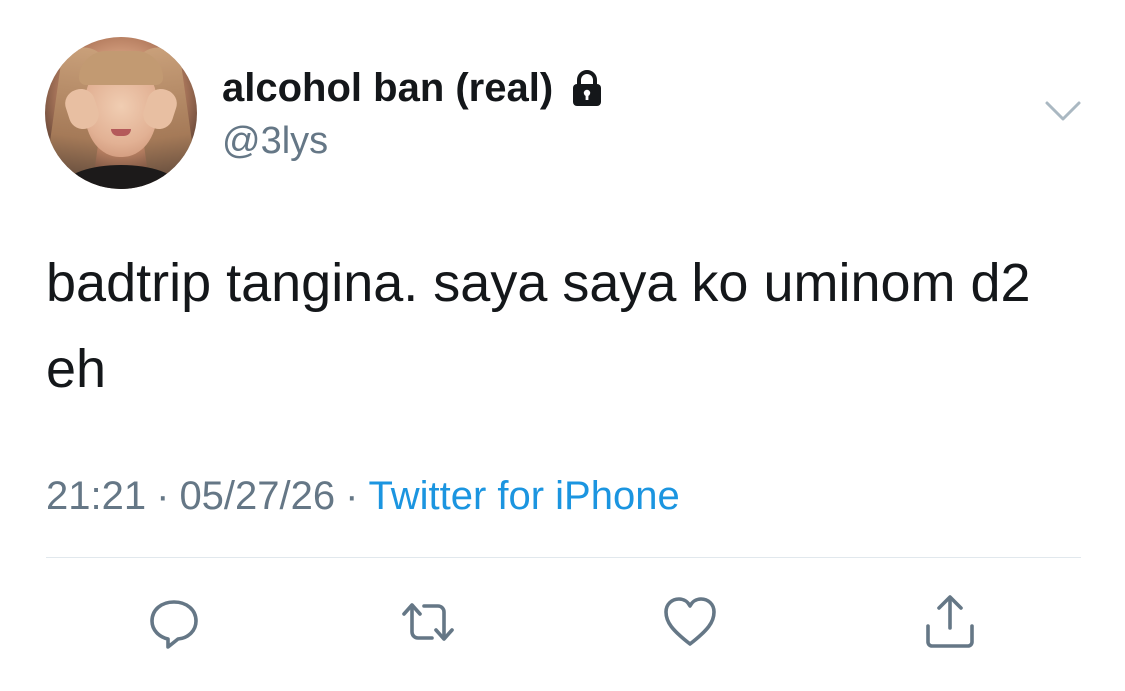  I want to click on retweet-icon, so click(428, 622).